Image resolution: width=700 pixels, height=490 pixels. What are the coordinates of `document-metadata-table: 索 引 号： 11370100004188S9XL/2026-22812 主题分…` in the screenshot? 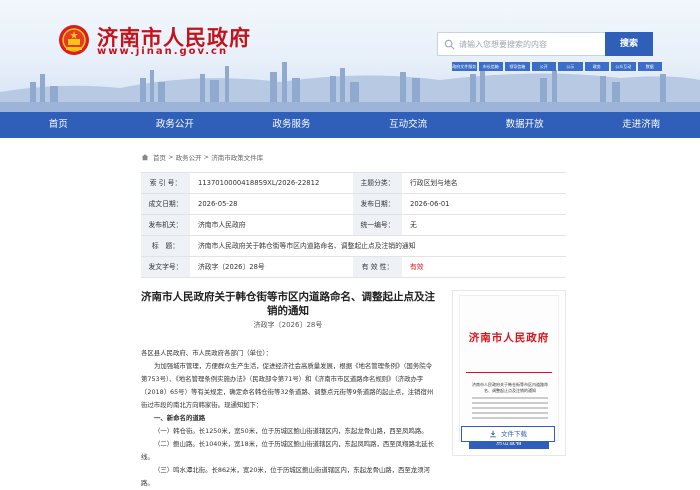 It's located at (353, 225).